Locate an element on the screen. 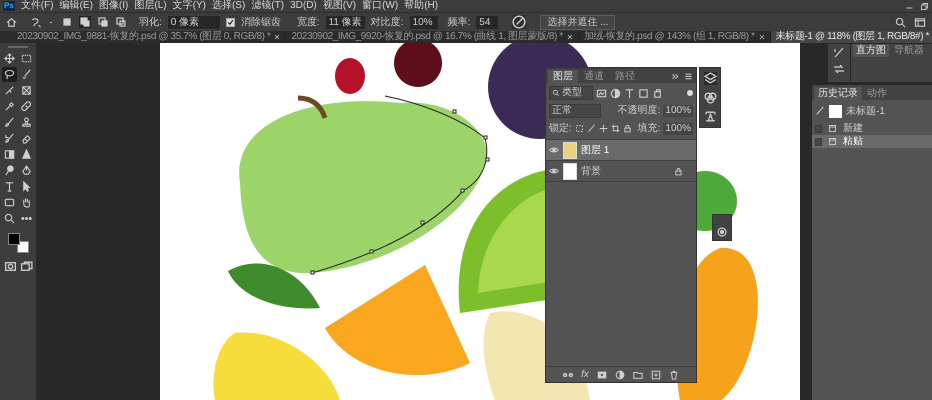 Image resolution: width=932 pixels, height=400 pixels. background-color-swatch is located at coordinates (23, 247).